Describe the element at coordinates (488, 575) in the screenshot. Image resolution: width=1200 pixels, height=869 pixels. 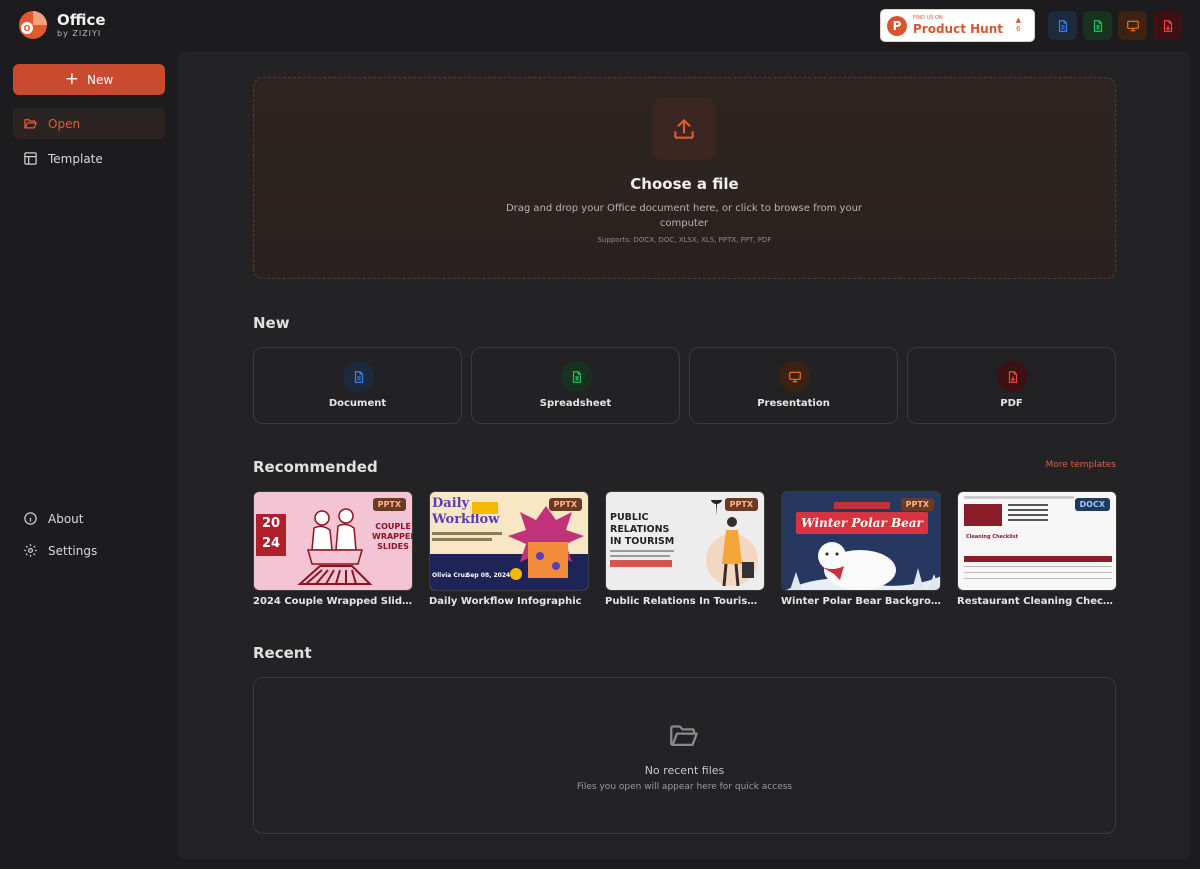
I see `thumb-date: Sep 08, 2024` at that location.